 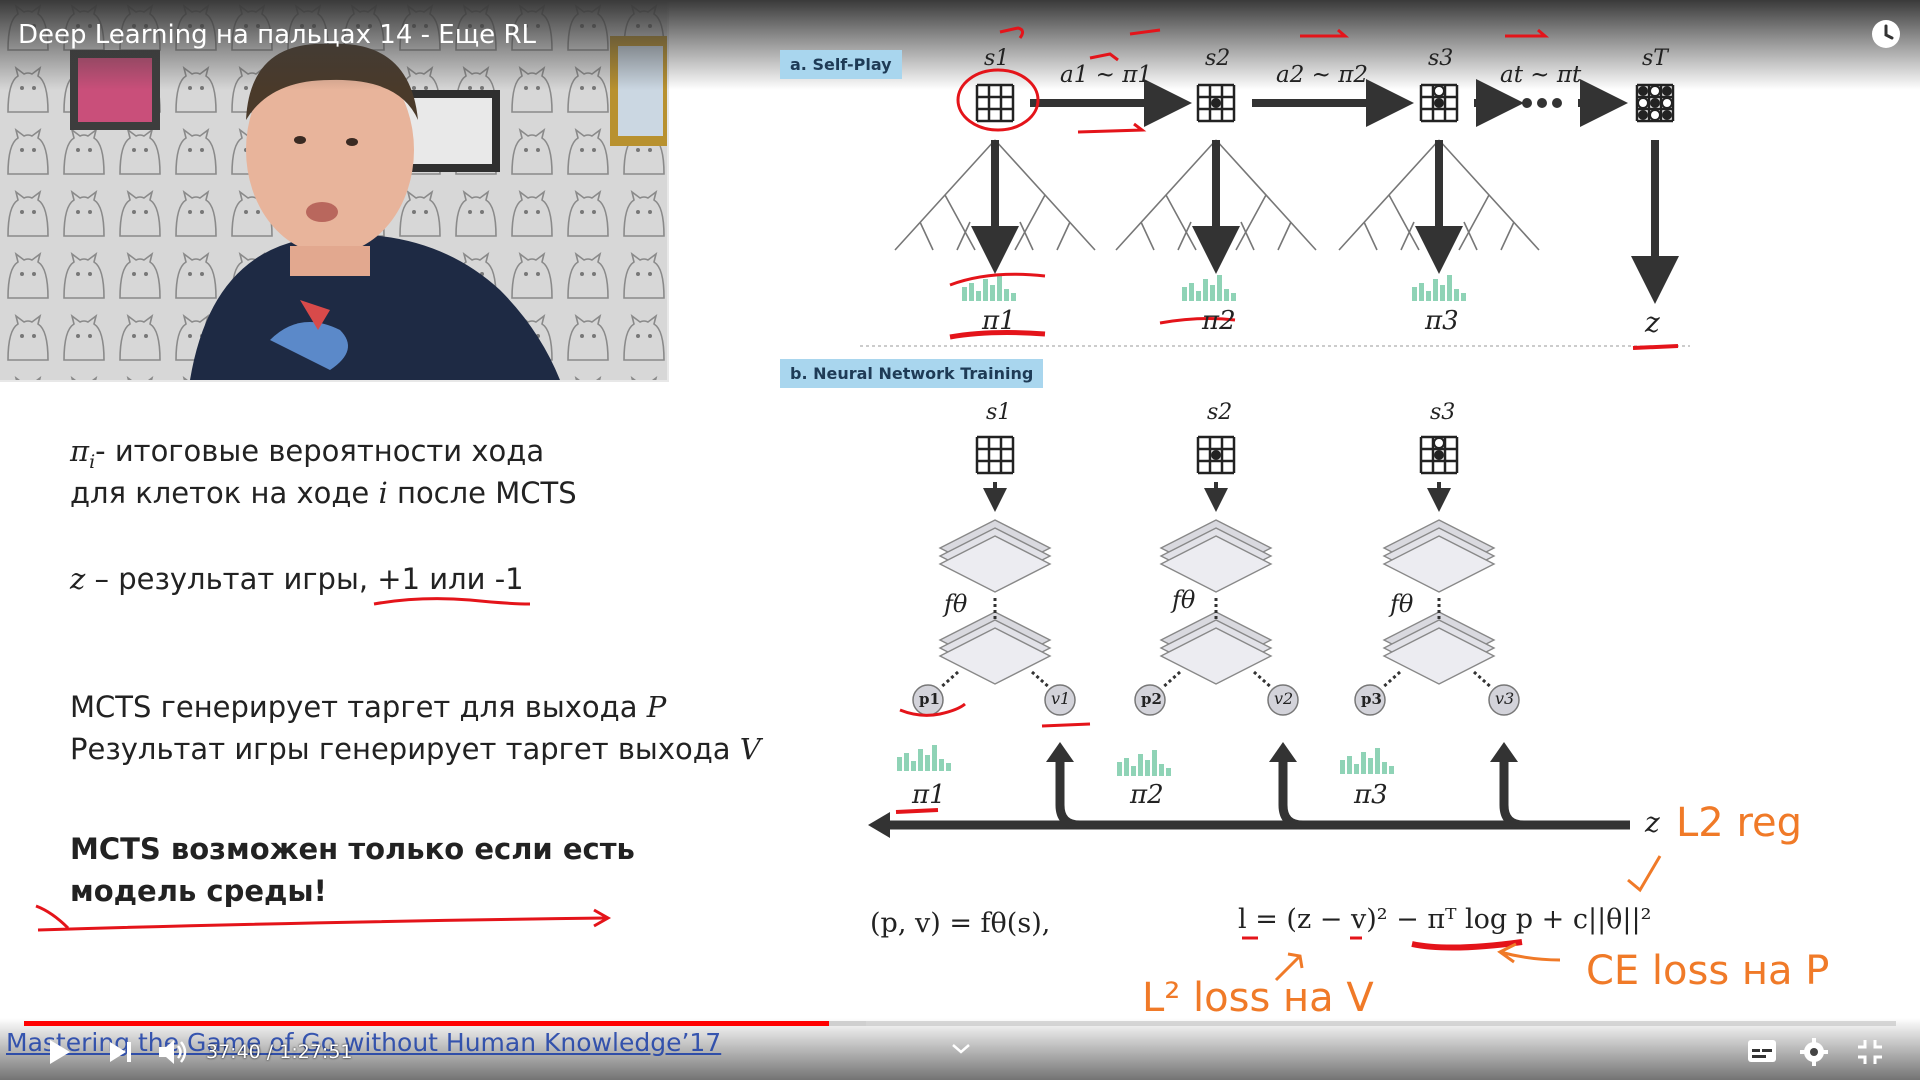 What do you see at coordinates (1870, 1052) in the screenshot?
I see `exit-fullscreen-icon` at bounding box center [1870, 1052].